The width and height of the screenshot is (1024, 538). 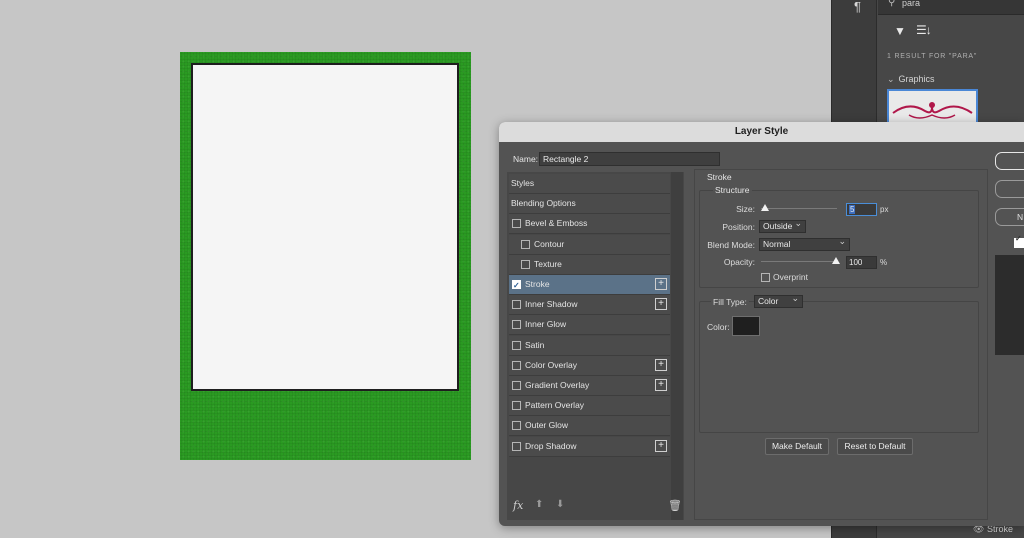 What do you see at coordinates (804, 243) in the screenshot?
I see `blend-mode-dropdown: Normal` at bounding box center [804, 243].